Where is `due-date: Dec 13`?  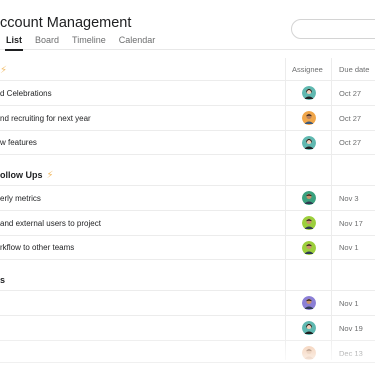
due-date: Dec 13 is located at coordinates (351, 353).